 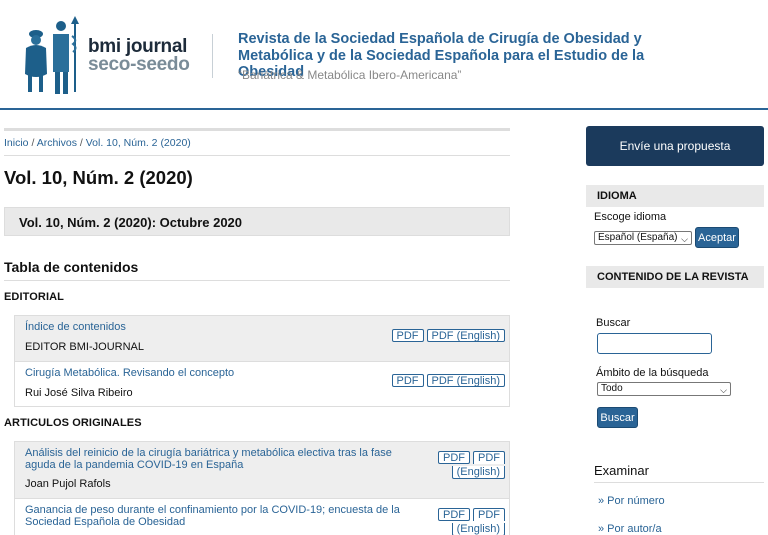 What do you see at coordinates (613, 323) in the screenshot?
I see `search-label: Buscar` at bounding box center [613, 323].